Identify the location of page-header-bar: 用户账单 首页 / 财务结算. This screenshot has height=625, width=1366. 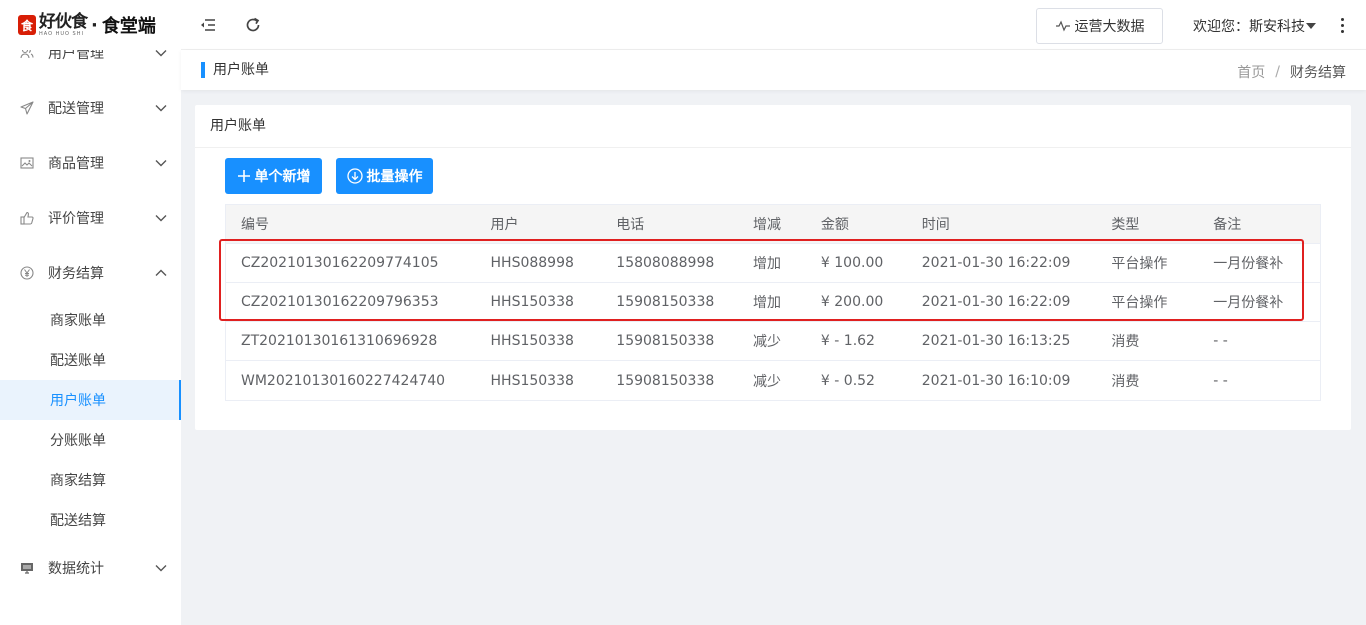
(773, 70).